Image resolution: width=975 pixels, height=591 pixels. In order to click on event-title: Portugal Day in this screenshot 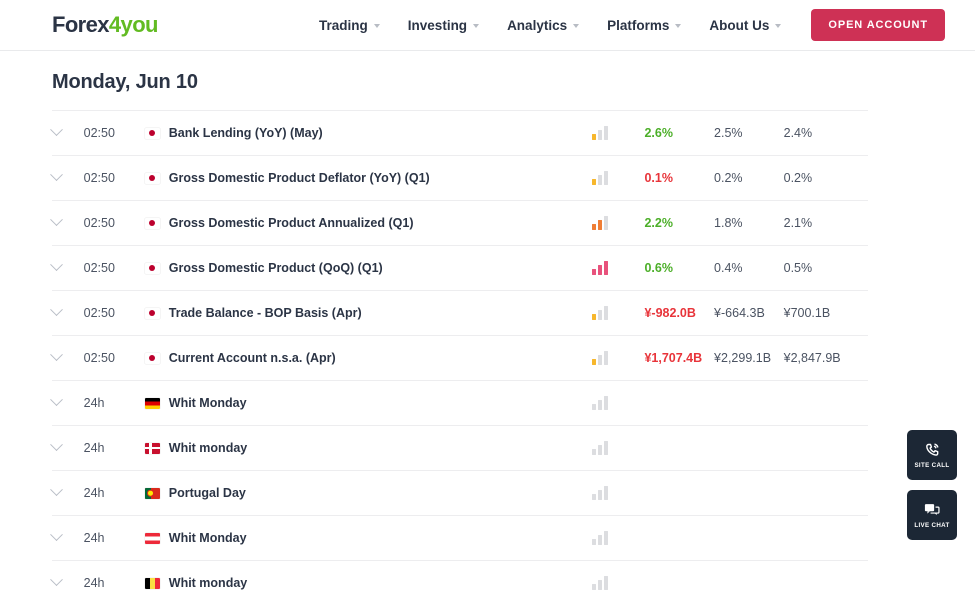, I will do `click(207, 493)`.